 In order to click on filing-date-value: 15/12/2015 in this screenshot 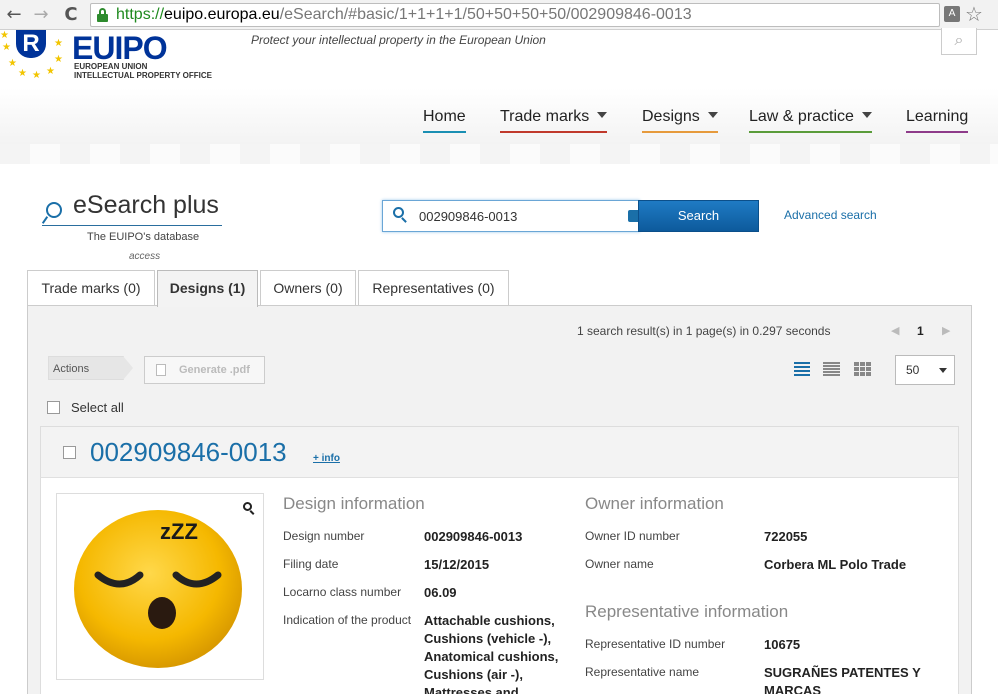, I will do `click(457, 564)`.